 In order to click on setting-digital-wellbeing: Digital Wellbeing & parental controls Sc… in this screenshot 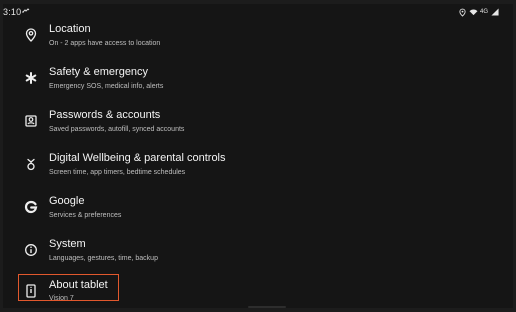, I will do `click(258, 167)`.